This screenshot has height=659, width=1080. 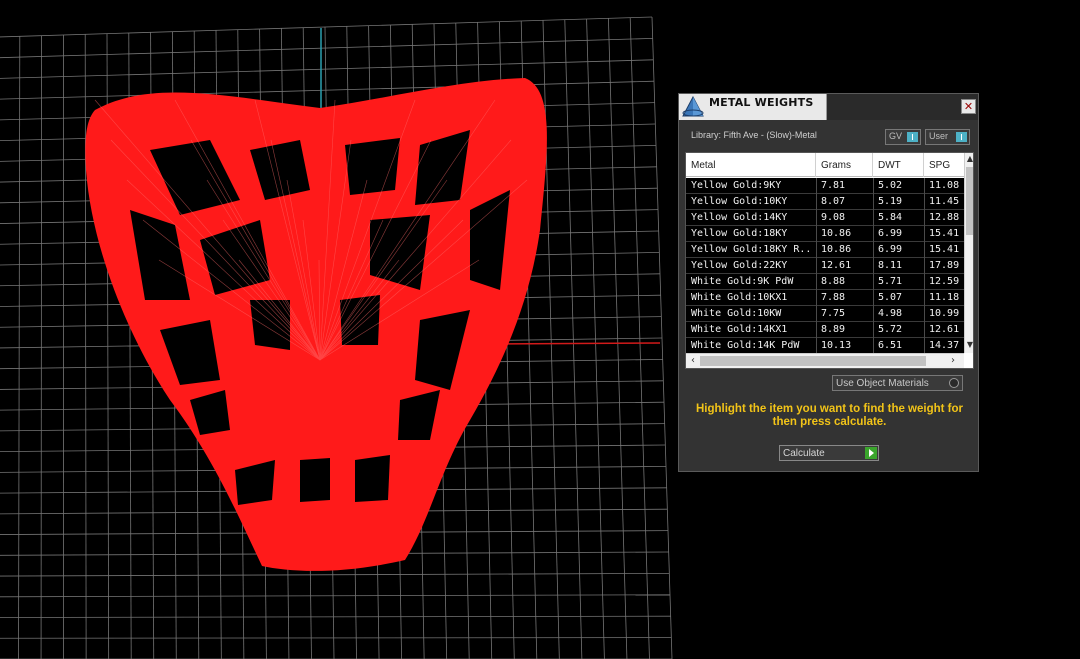 I want to click on cell-metal: White Gold:9K PdW, so click(x=742, y=281).